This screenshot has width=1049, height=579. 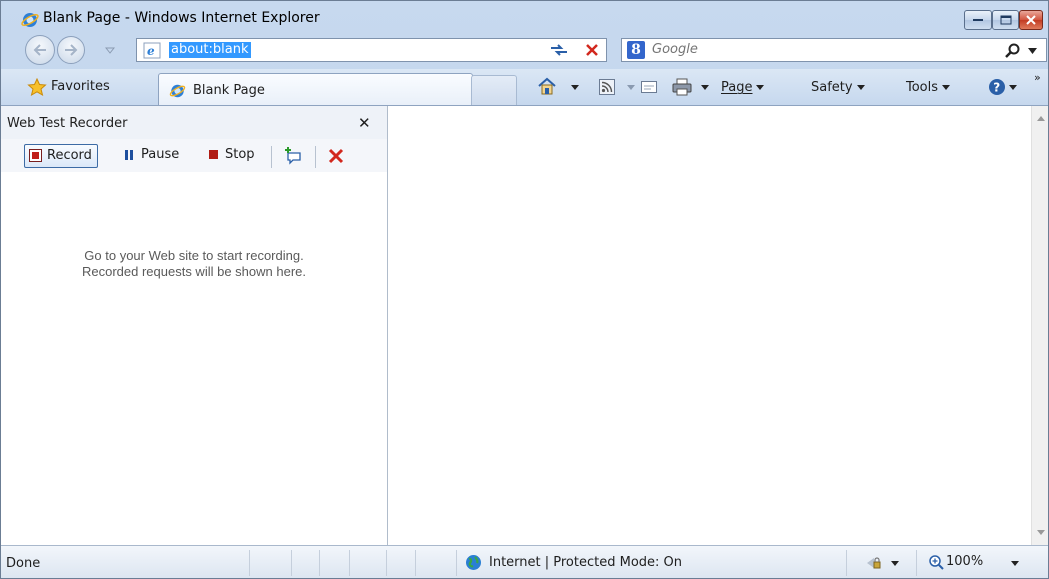 I want to click on page-menu-label: Page, so click(x=737, y=87).